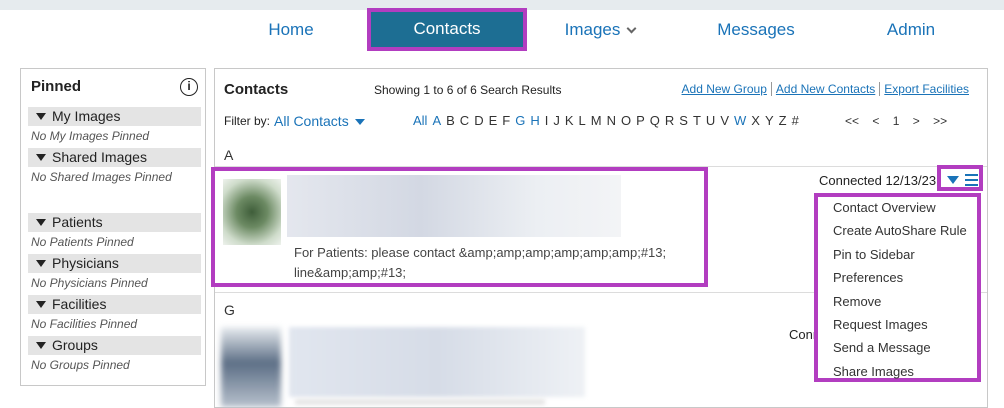 The width and height of the screenshot is (1004, 408). I want to click on alpha-letter: F, so click(506, 120).